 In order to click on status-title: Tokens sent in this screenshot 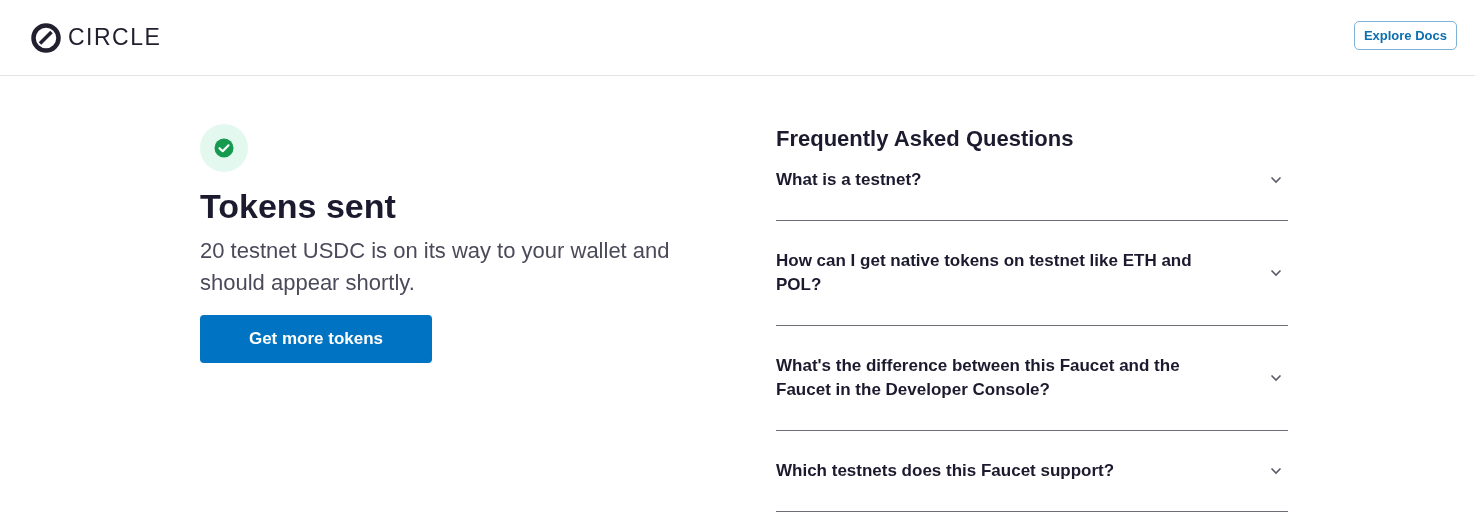, I will do `click(298, 206)`.